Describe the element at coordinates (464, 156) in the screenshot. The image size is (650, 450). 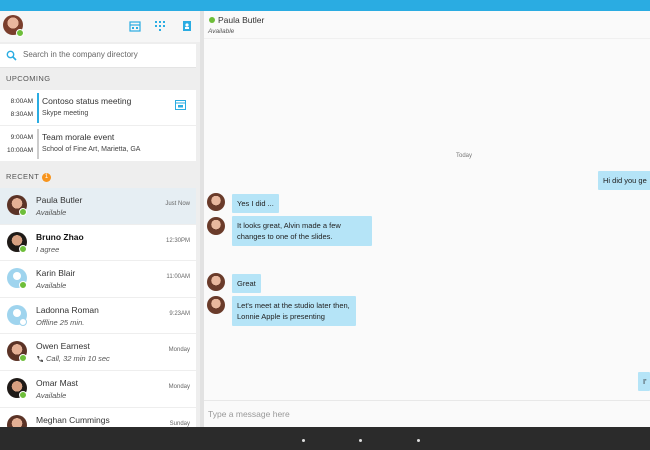
I see `day-separator: Today` at that location.